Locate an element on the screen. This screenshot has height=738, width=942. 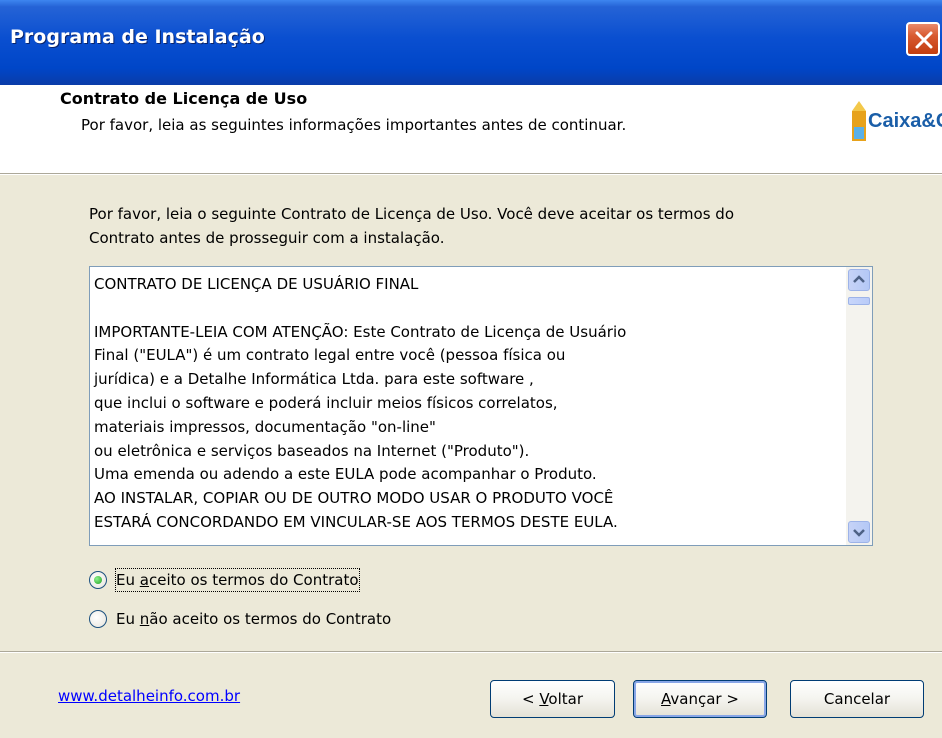
decline-label: Eu não aceito os termos do Contrato is located at coordinates (253, 619).